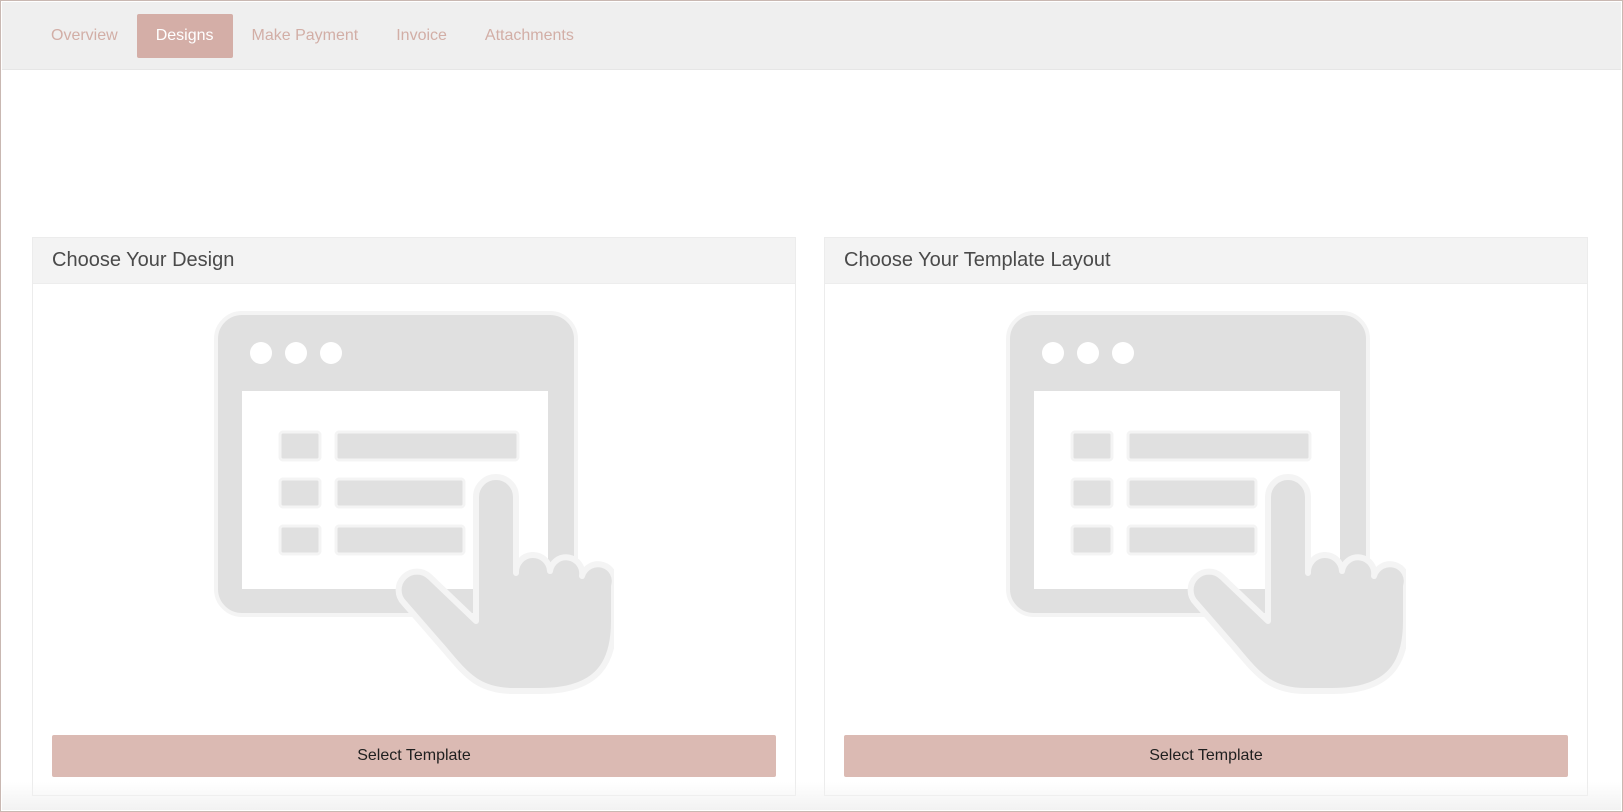 The height and width of the screenshot is (812, 1623). What do you see at coordinates (305, 36) in the screenshot?
I see `tab-make-payment: Make Payment` at bounding box center [305, 36].